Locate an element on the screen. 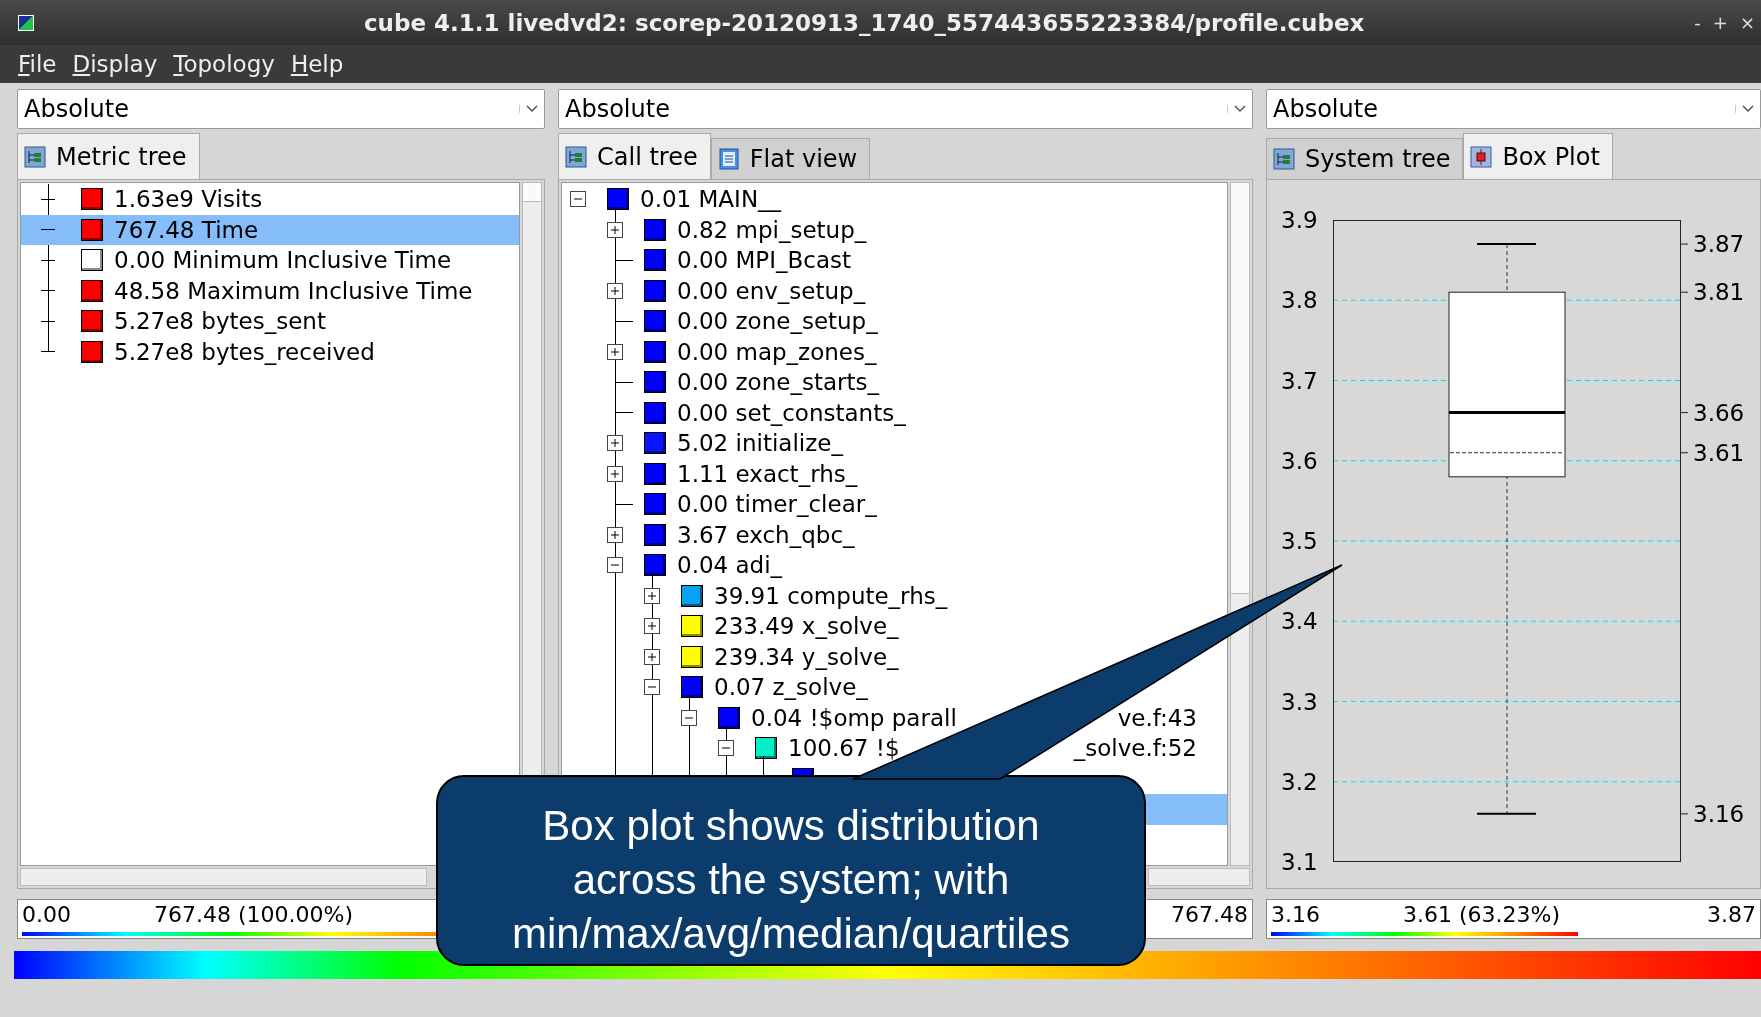  value-current: 767.48 (100.00%) is located at coordinates (254, 915).